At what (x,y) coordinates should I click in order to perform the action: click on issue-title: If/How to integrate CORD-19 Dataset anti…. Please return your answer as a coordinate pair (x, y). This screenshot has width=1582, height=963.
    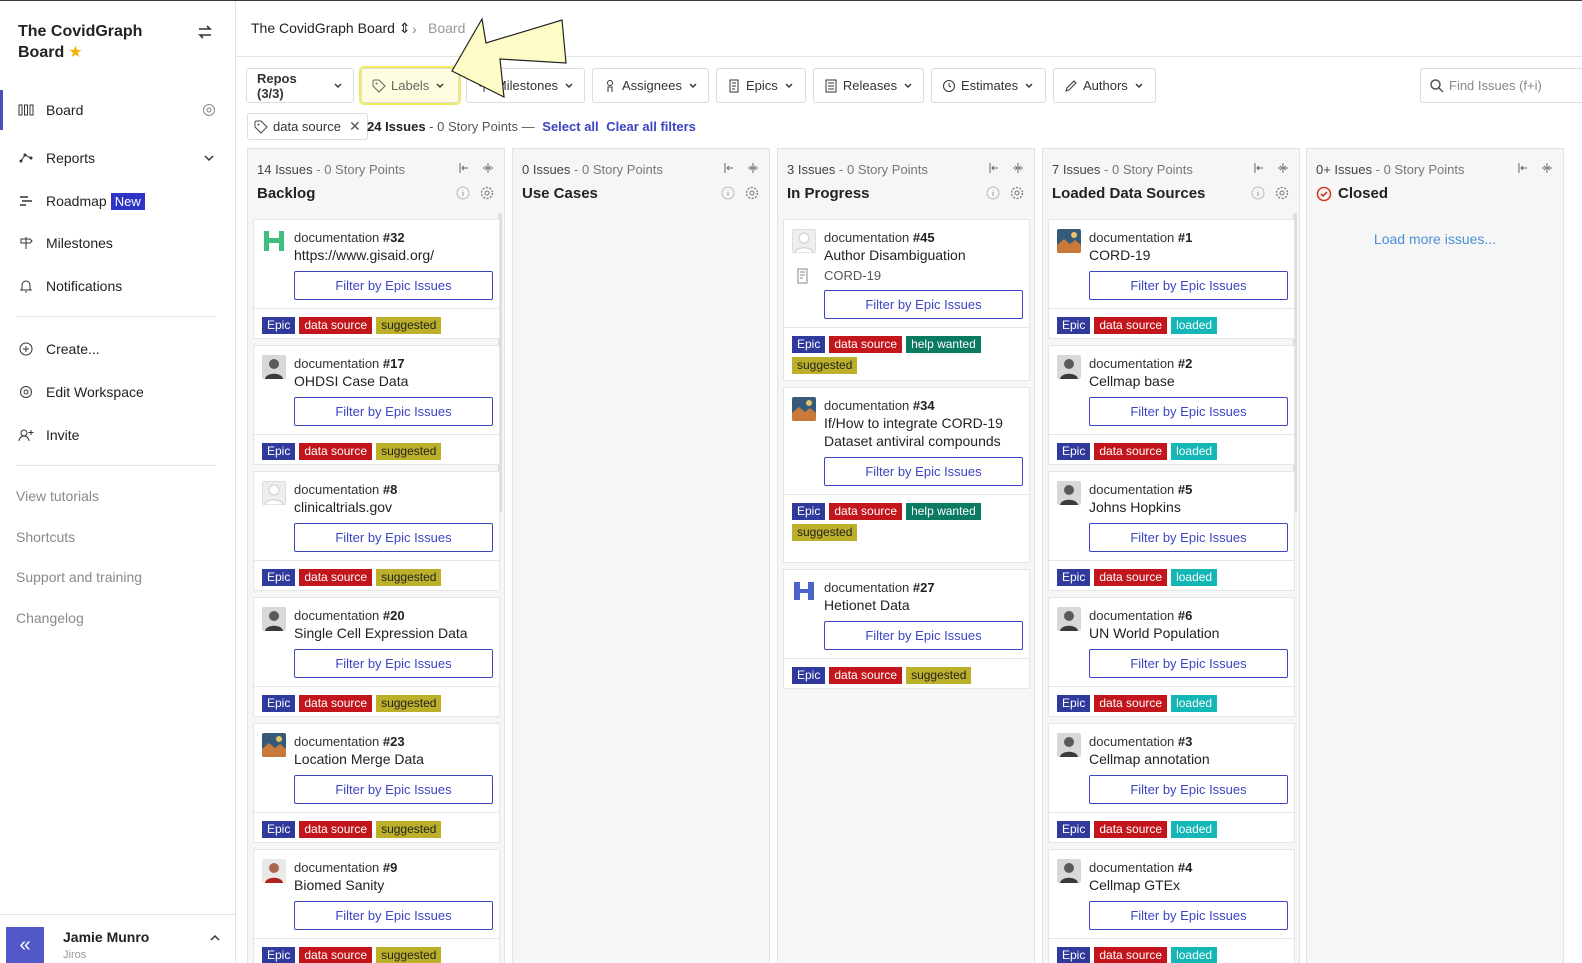
    Looking at the image, I should click on (922, 432).